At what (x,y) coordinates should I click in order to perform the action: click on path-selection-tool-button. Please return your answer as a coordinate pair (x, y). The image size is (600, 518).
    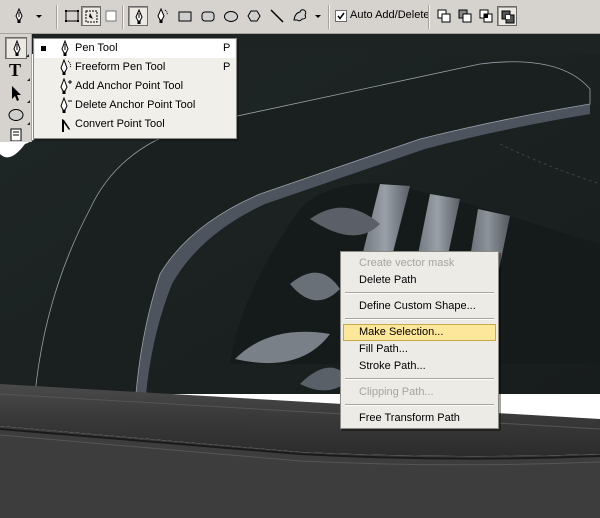
    Looking at the image, I should click on (17, 93).